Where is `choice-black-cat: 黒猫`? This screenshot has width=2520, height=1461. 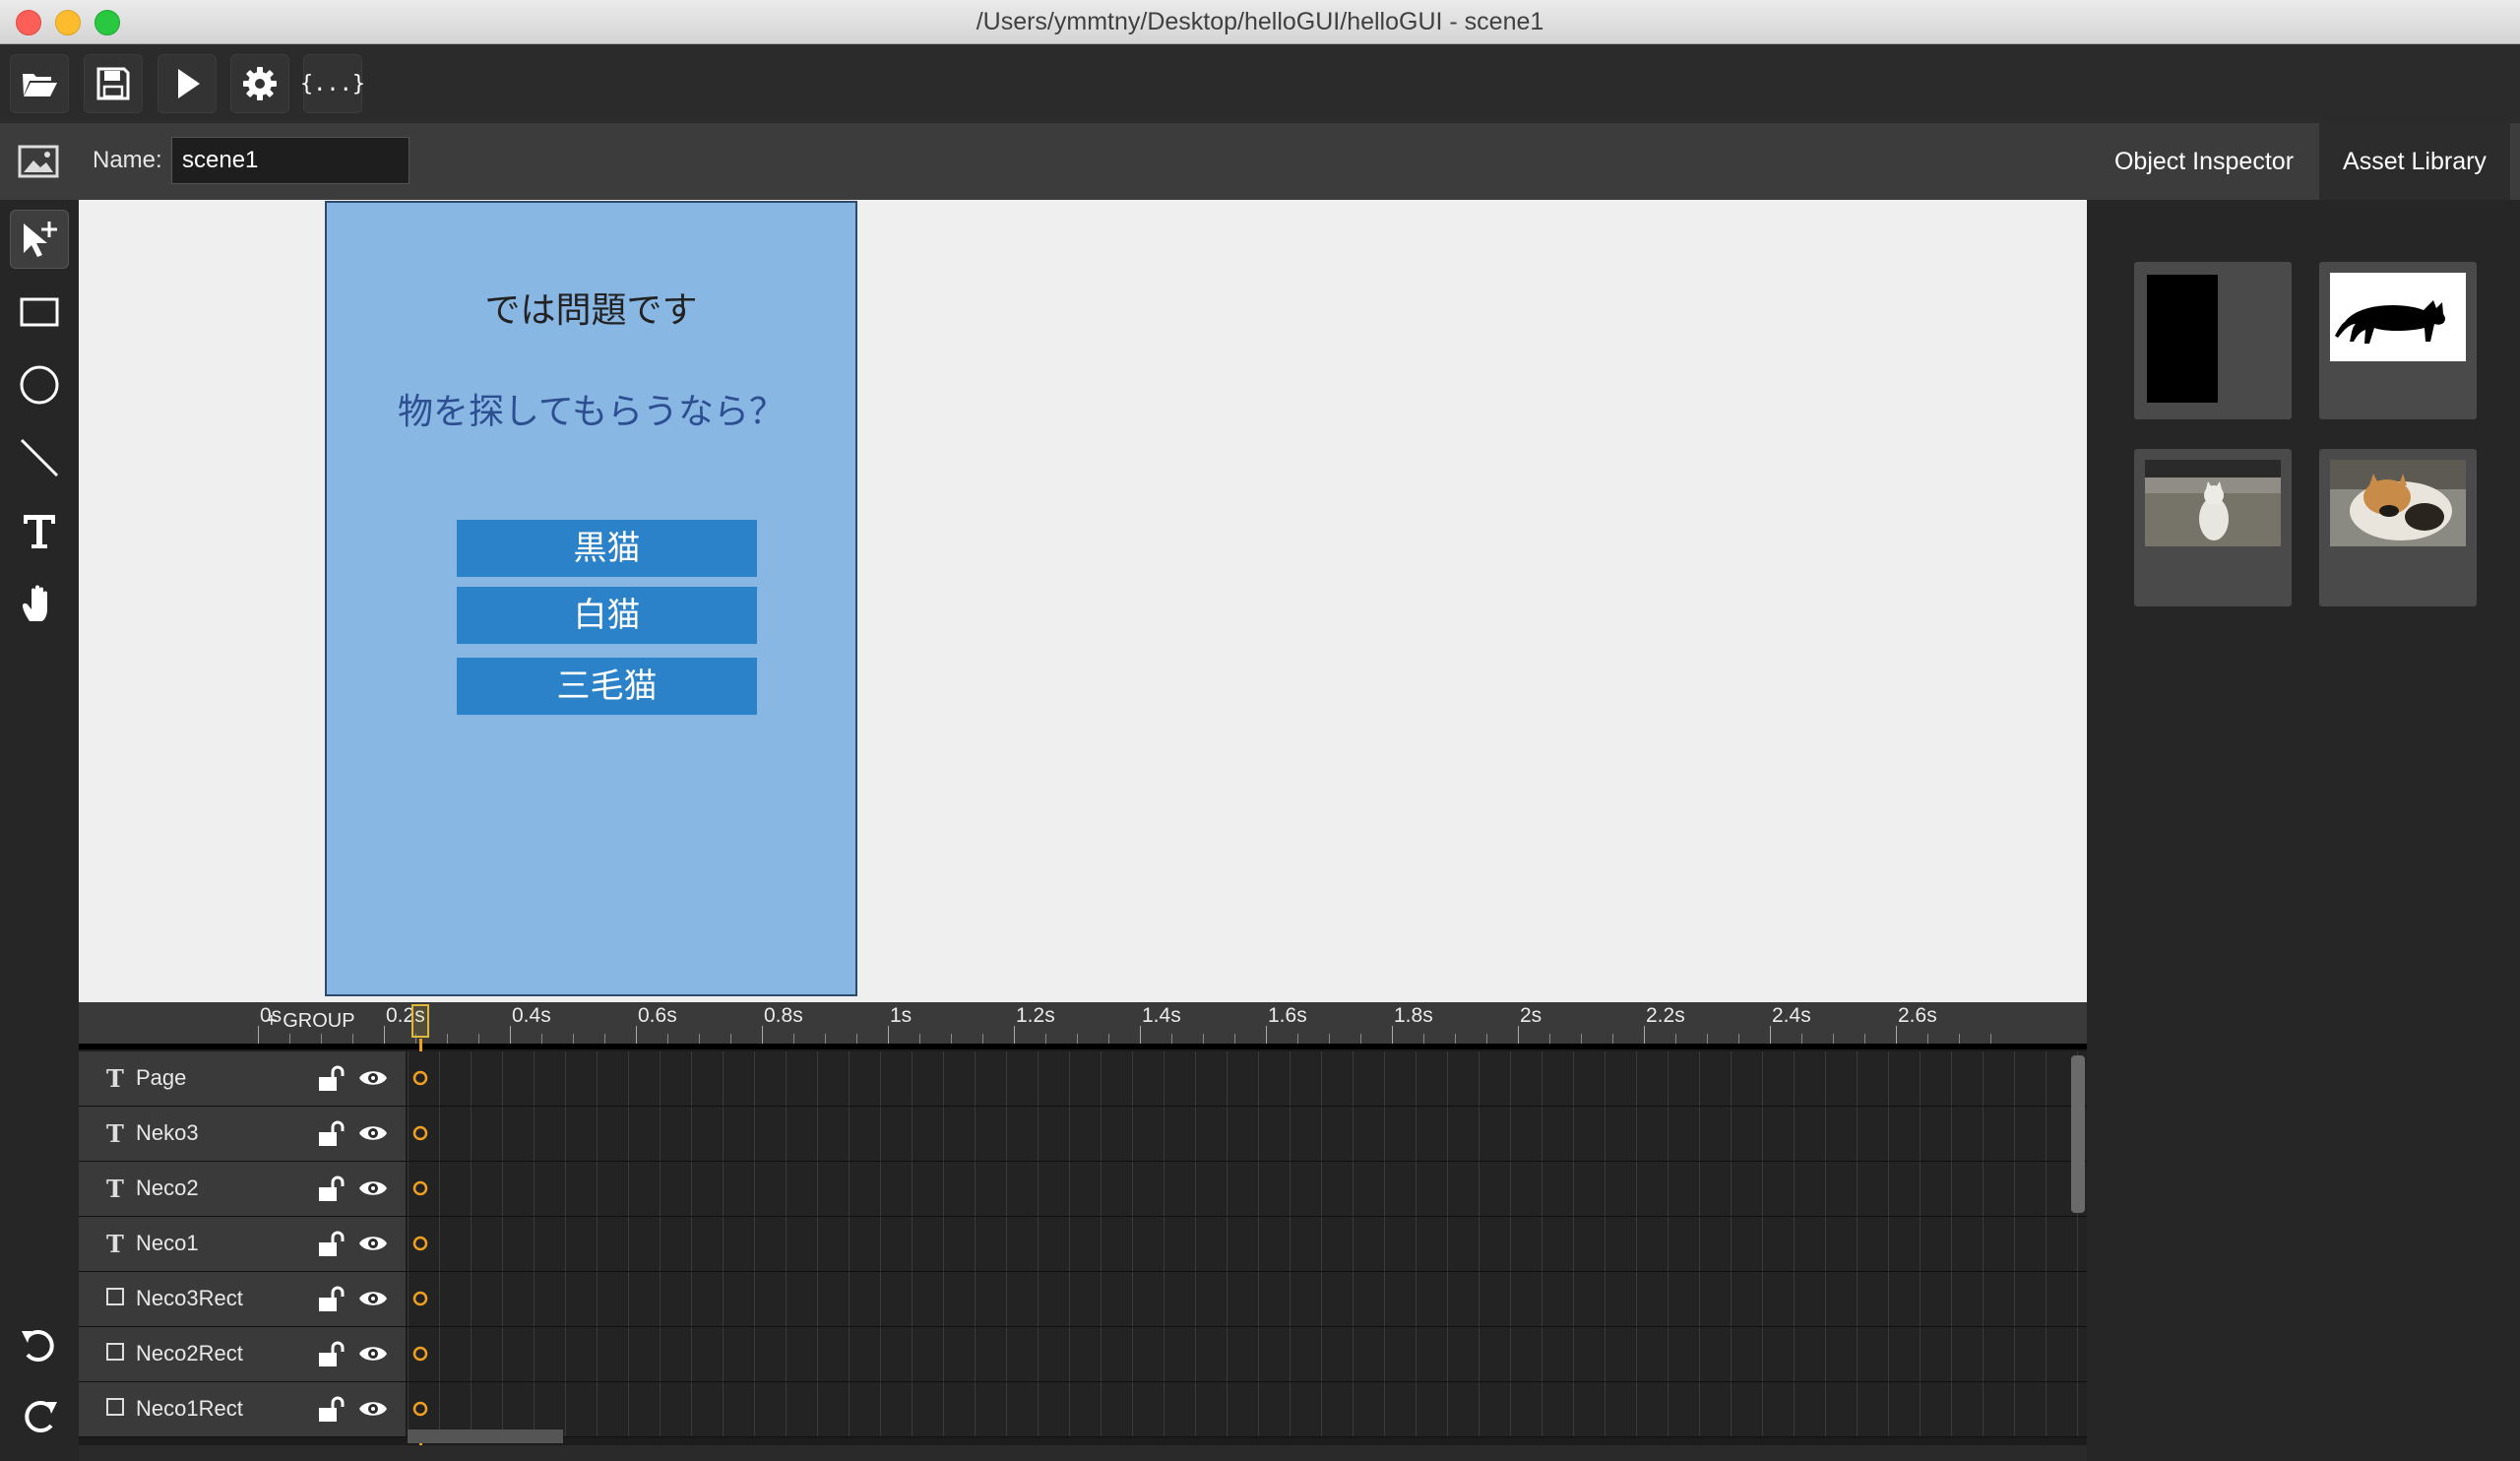 choice-black-cat: 黒猫 is located at coordinates (607, 548).